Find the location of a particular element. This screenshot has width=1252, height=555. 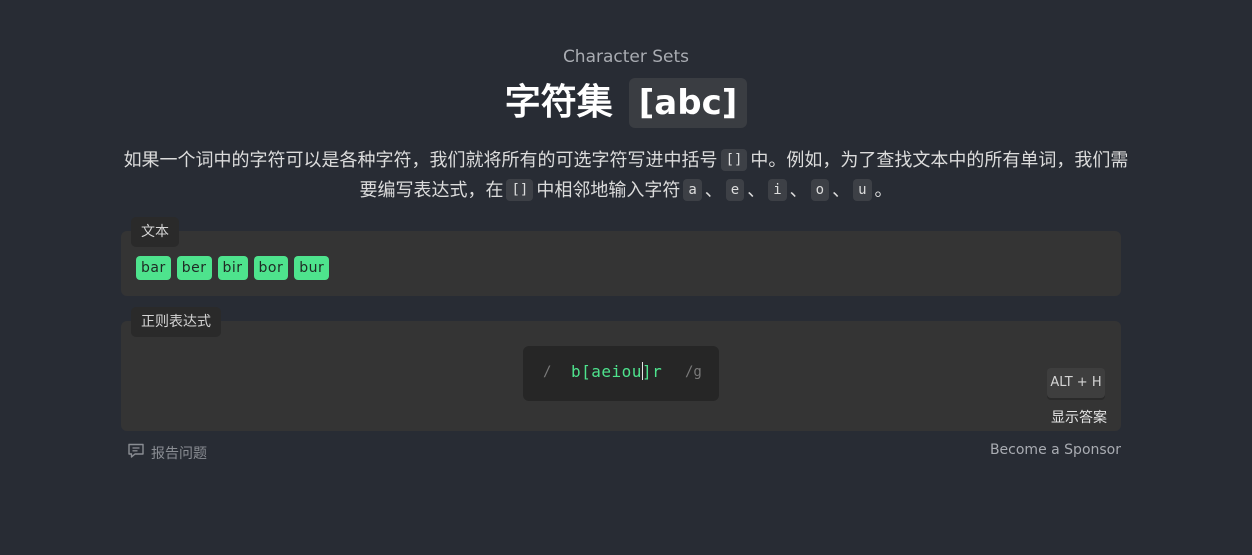

match-chip: ber is located at coordinates (194, 268).